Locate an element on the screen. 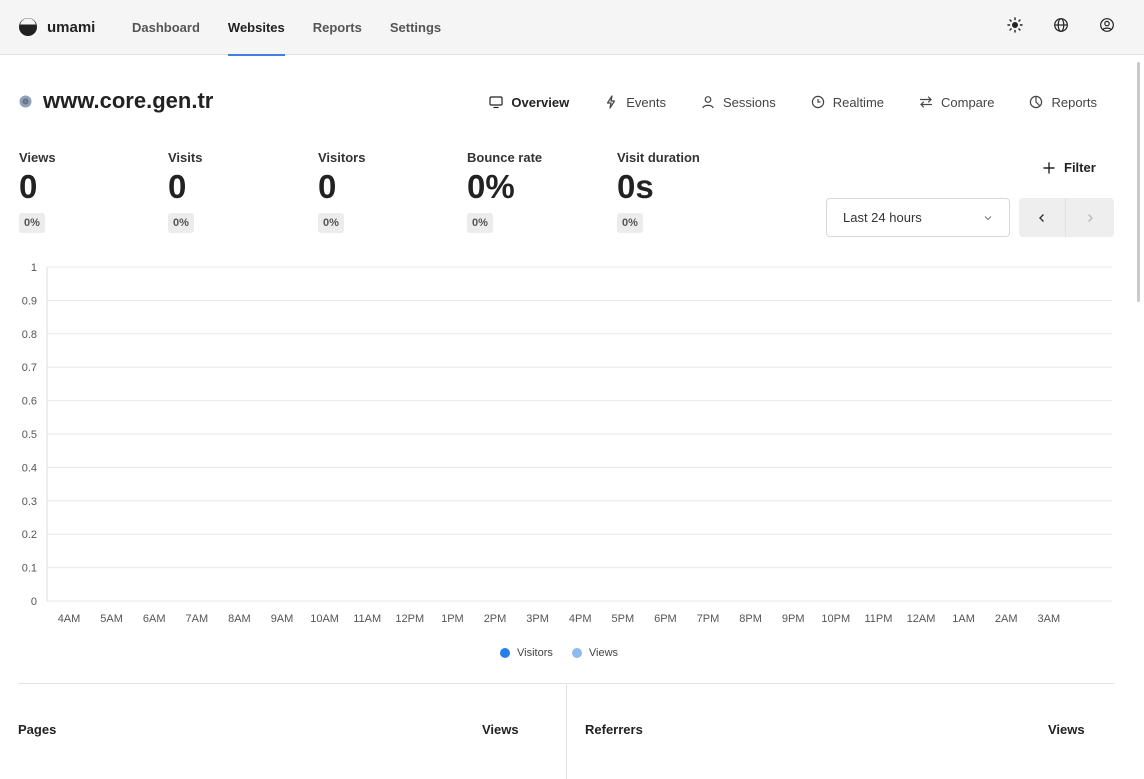  metric-views: Views 0 0% is located at coordinates (37, 191).